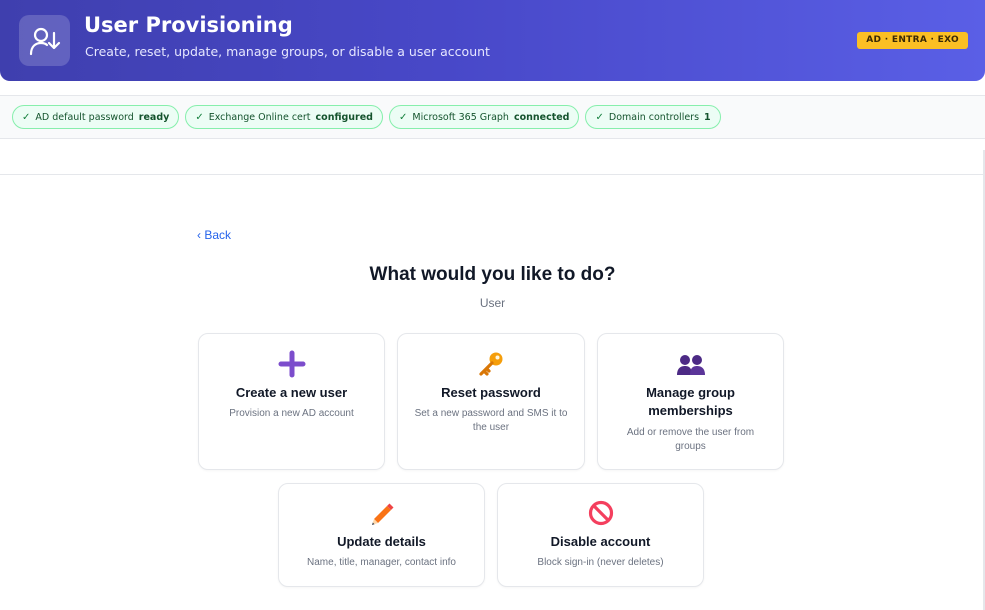 This screenshot has width=985, height=610. I want to click on status-pill-domain-controllers: ✓ Domain controllers 1, so click(653, 117).